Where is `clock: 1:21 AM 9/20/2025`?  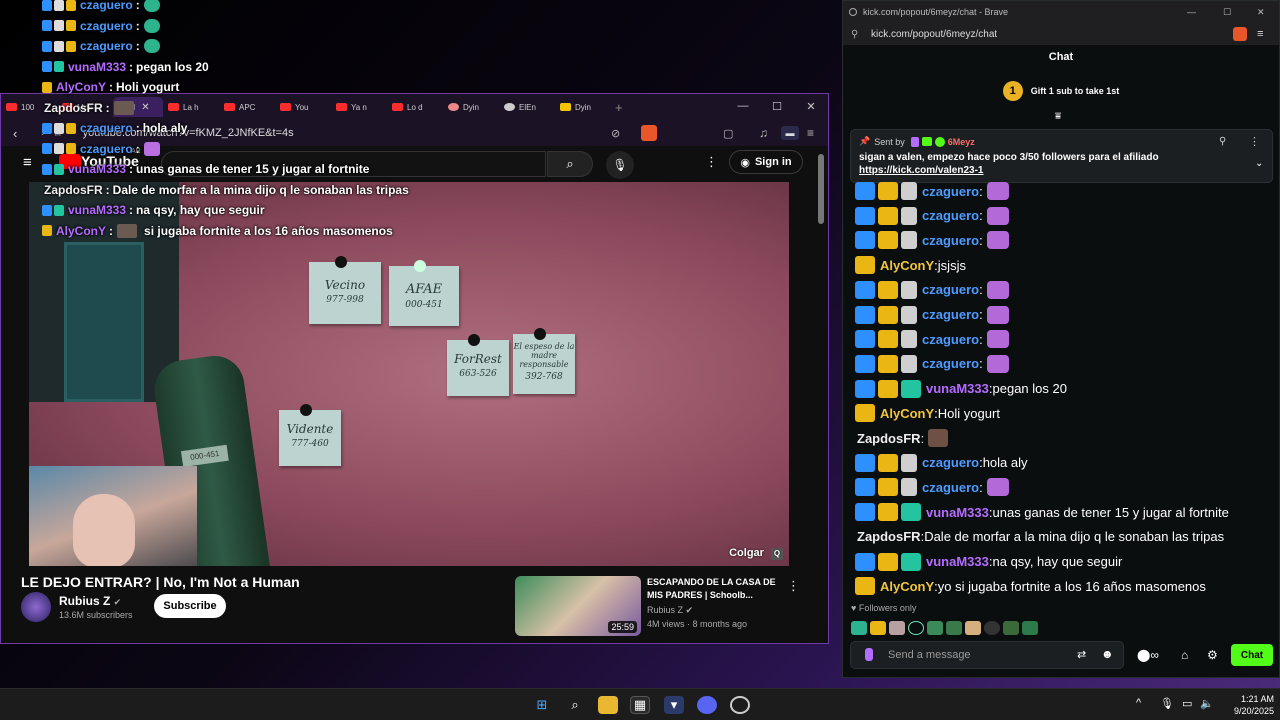
clock: 1:21 AM 9/20/2025 is located at coordinates (1246, 705).